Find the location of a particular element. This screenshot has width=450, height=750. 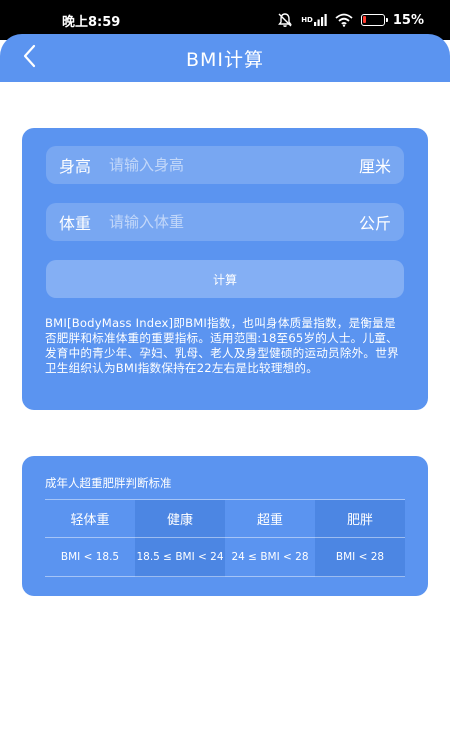

back-button is located at coordinates (30, 58).